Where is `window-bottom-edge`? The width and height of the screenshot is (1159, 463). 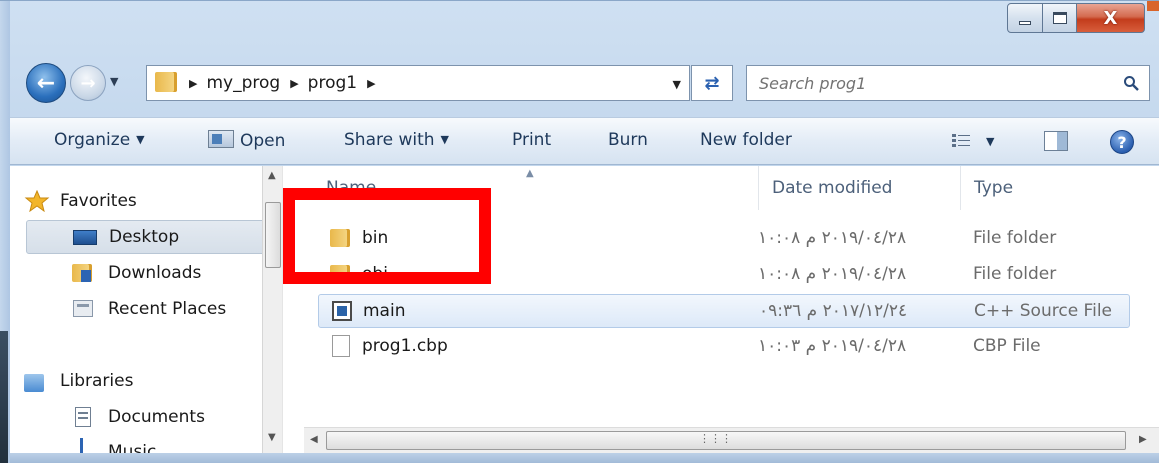
window-bottom-edge is located at coordinates (584, 458).